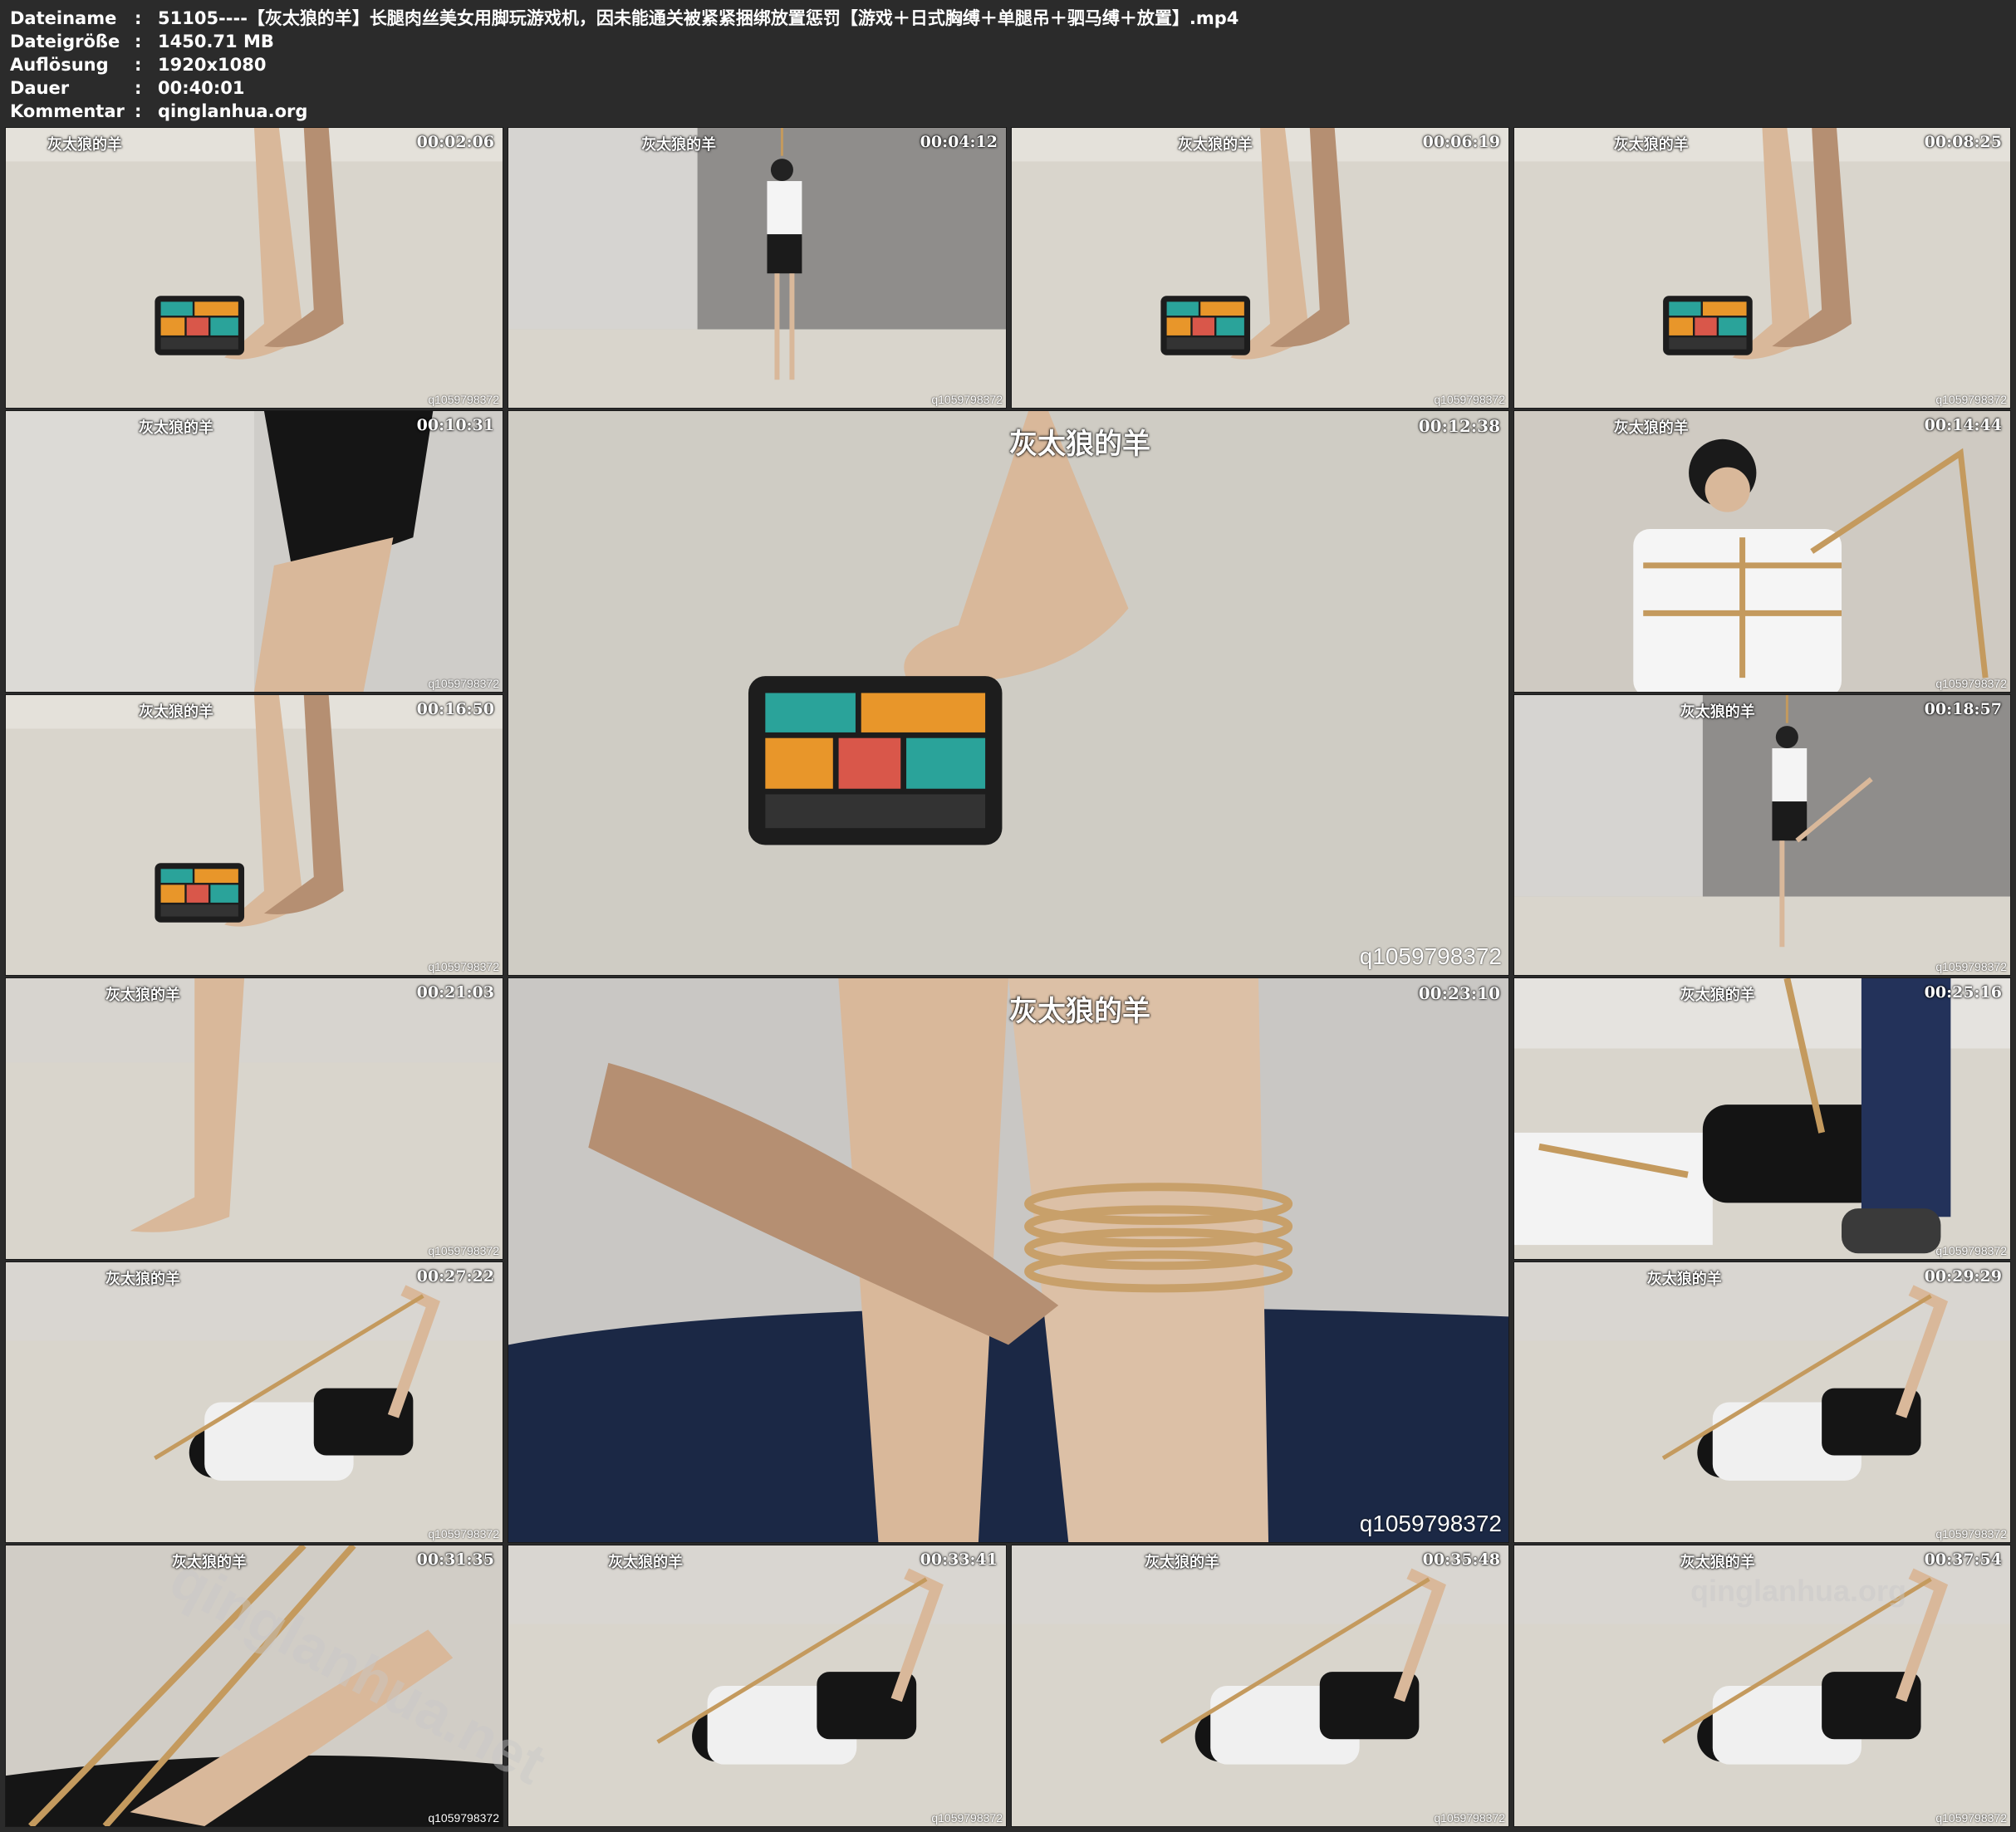 This screenshot has width=2016, height=1832. What do you see at coordinates (67, 111) in the screenshot?
I see `info-label: Kommentar` at bounding box center [67, 111].